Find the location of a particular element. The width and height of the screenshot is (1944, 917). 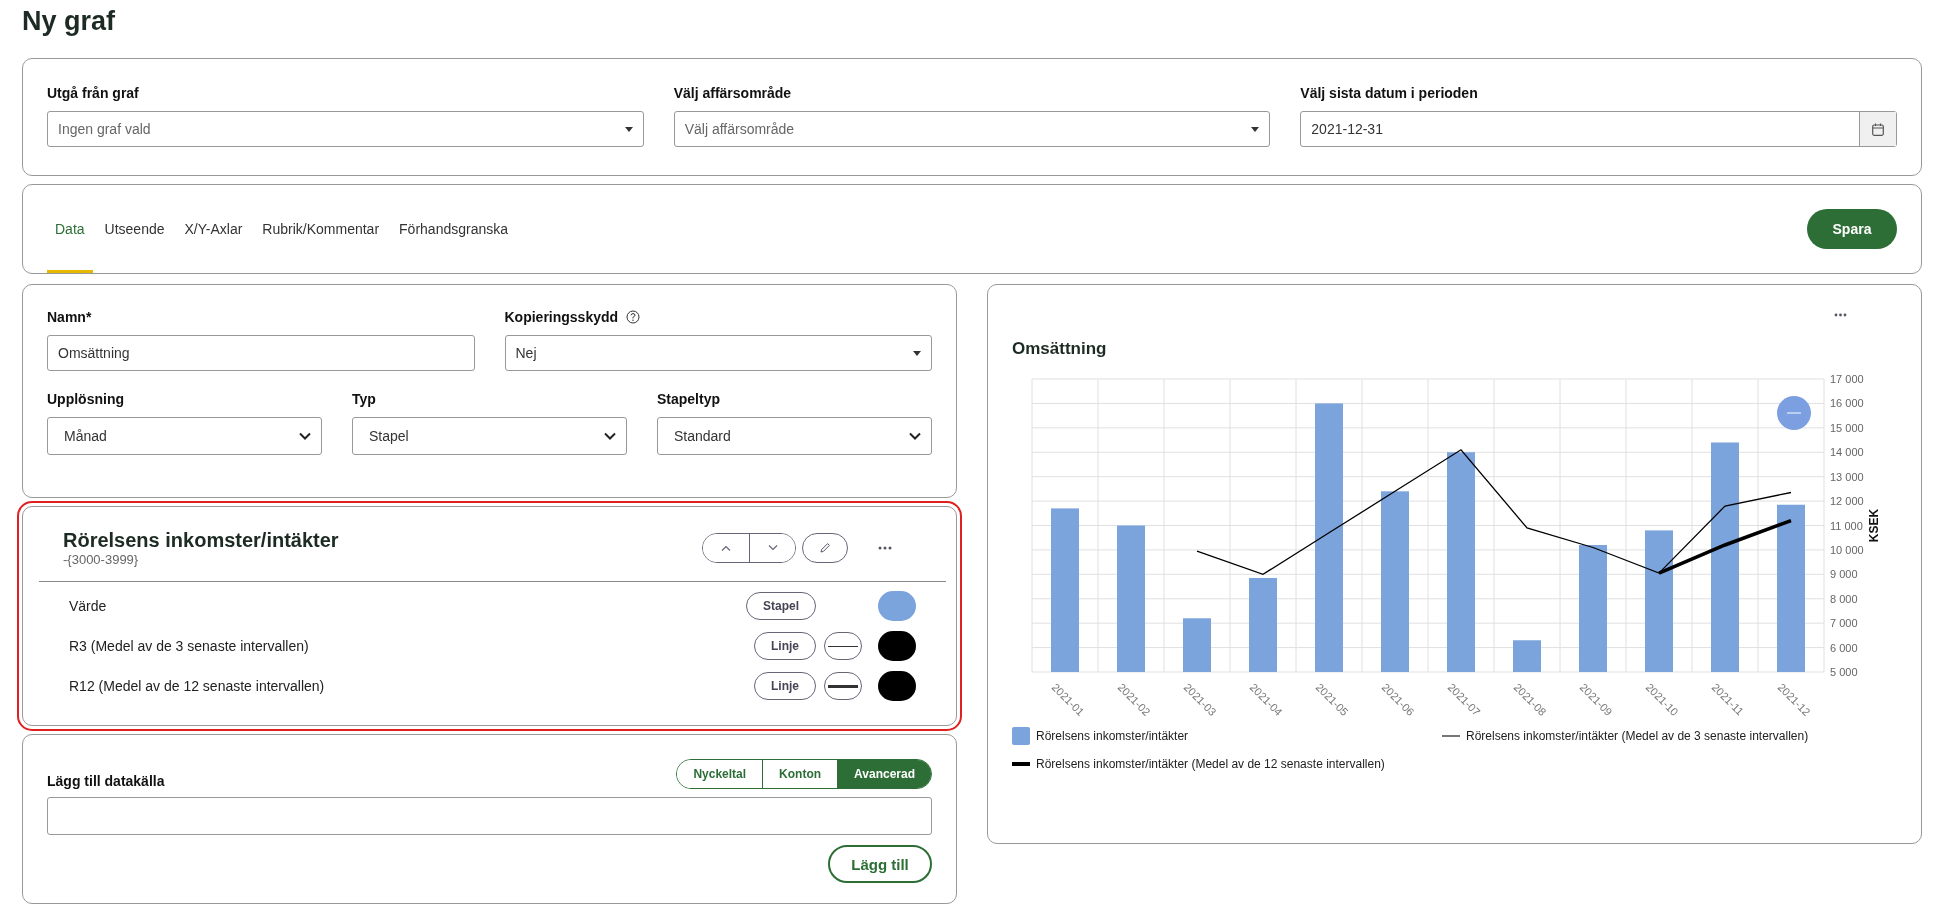

field-label: Lägg till datakälla is located at coordinates (106, 781).